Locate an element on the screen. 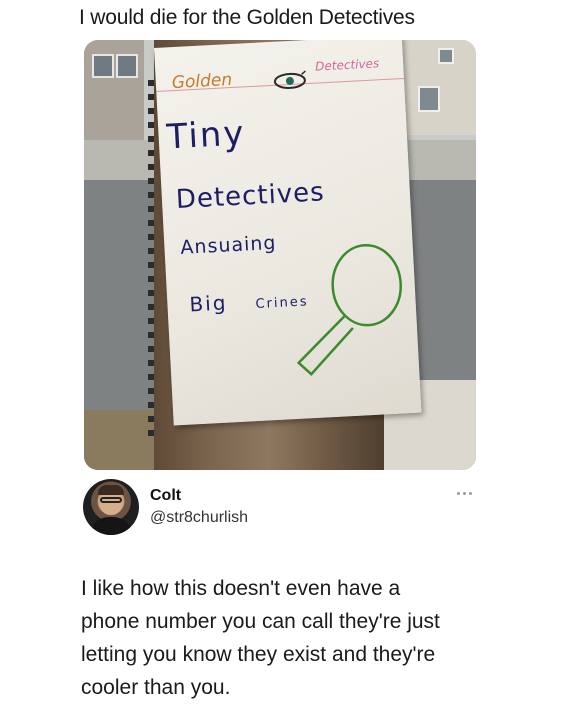 This screenshot has height=714, width=563. sign-text-golden: Golden is located at coordinates (202, 81).